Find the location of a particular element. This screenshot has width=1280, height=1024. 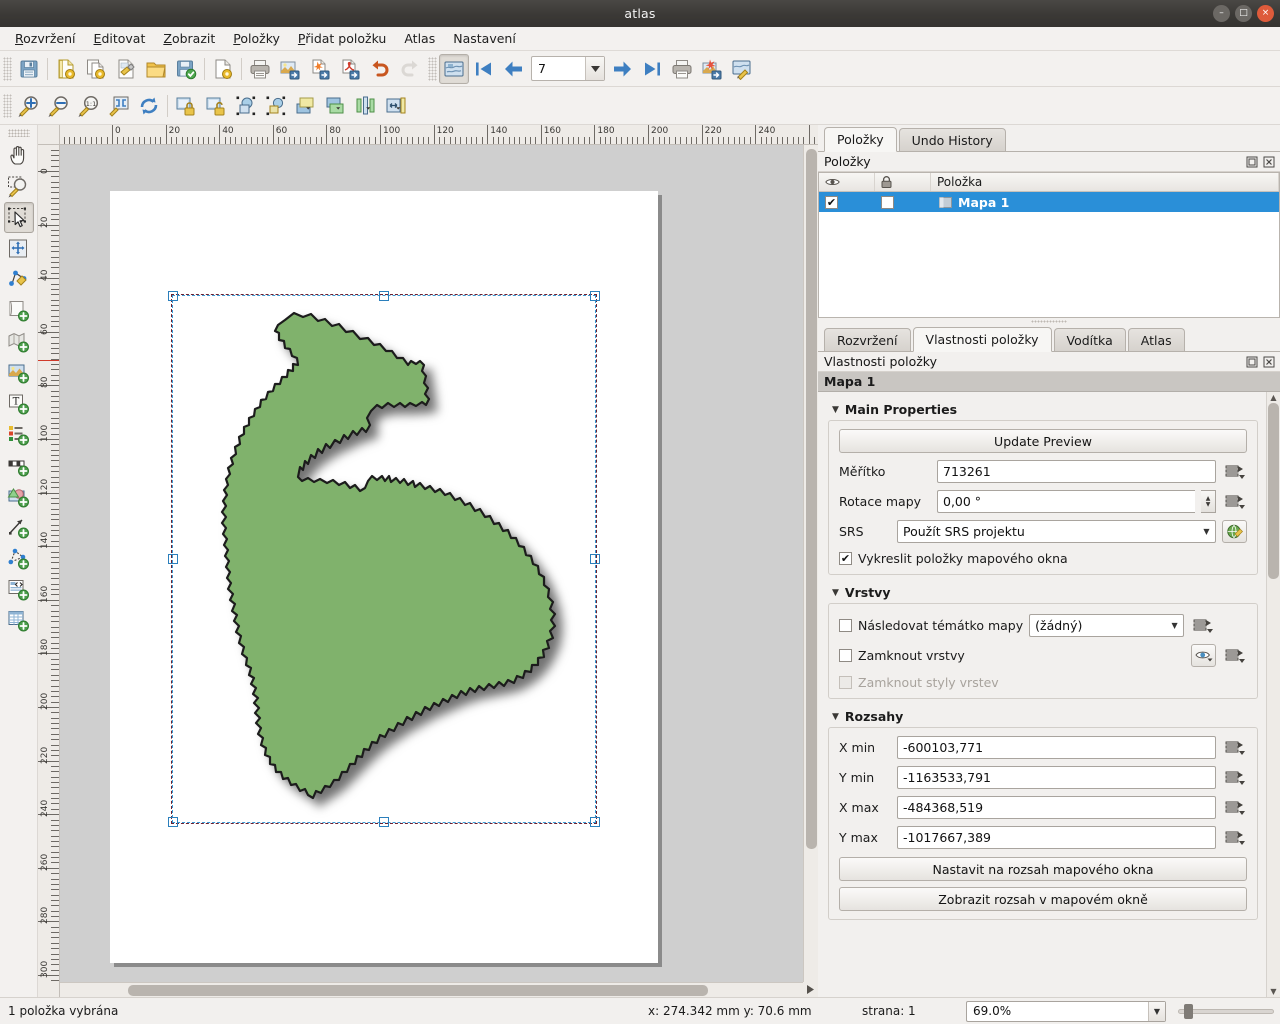

resize-handle-middle-right is located at coordinates (595, 559).